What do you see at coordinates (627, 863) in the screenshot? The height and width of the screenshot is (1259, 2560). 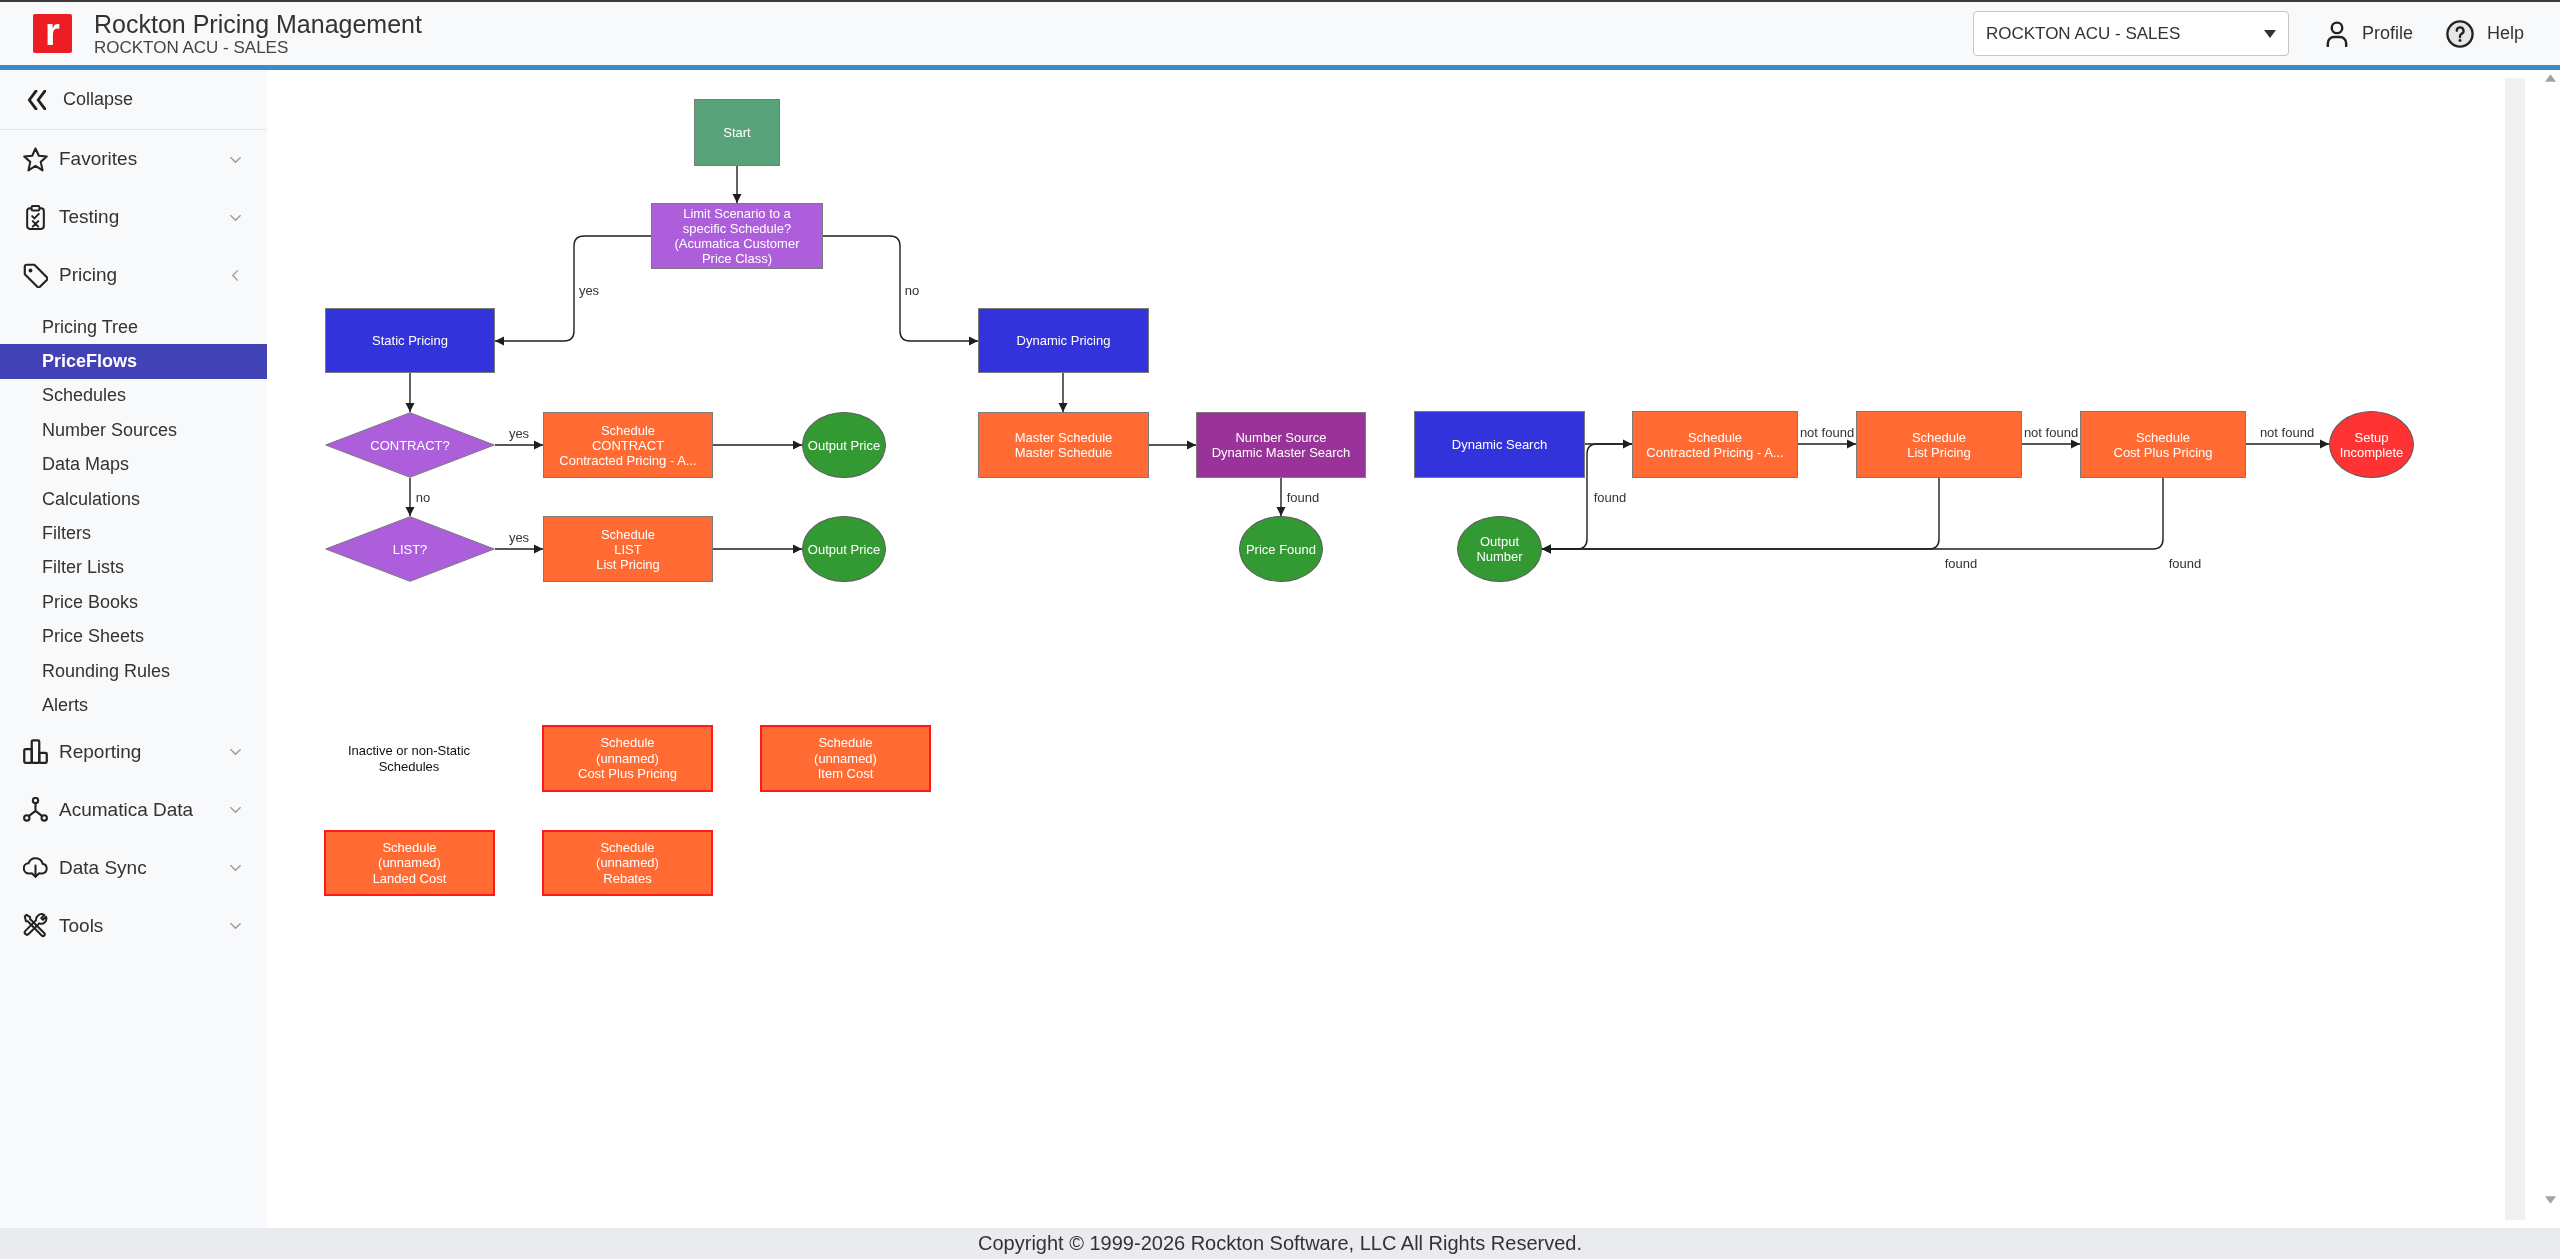 I see `inactive-schedule-node: Schedule (unnamed) Rebates` at bounding box center [627, 863].